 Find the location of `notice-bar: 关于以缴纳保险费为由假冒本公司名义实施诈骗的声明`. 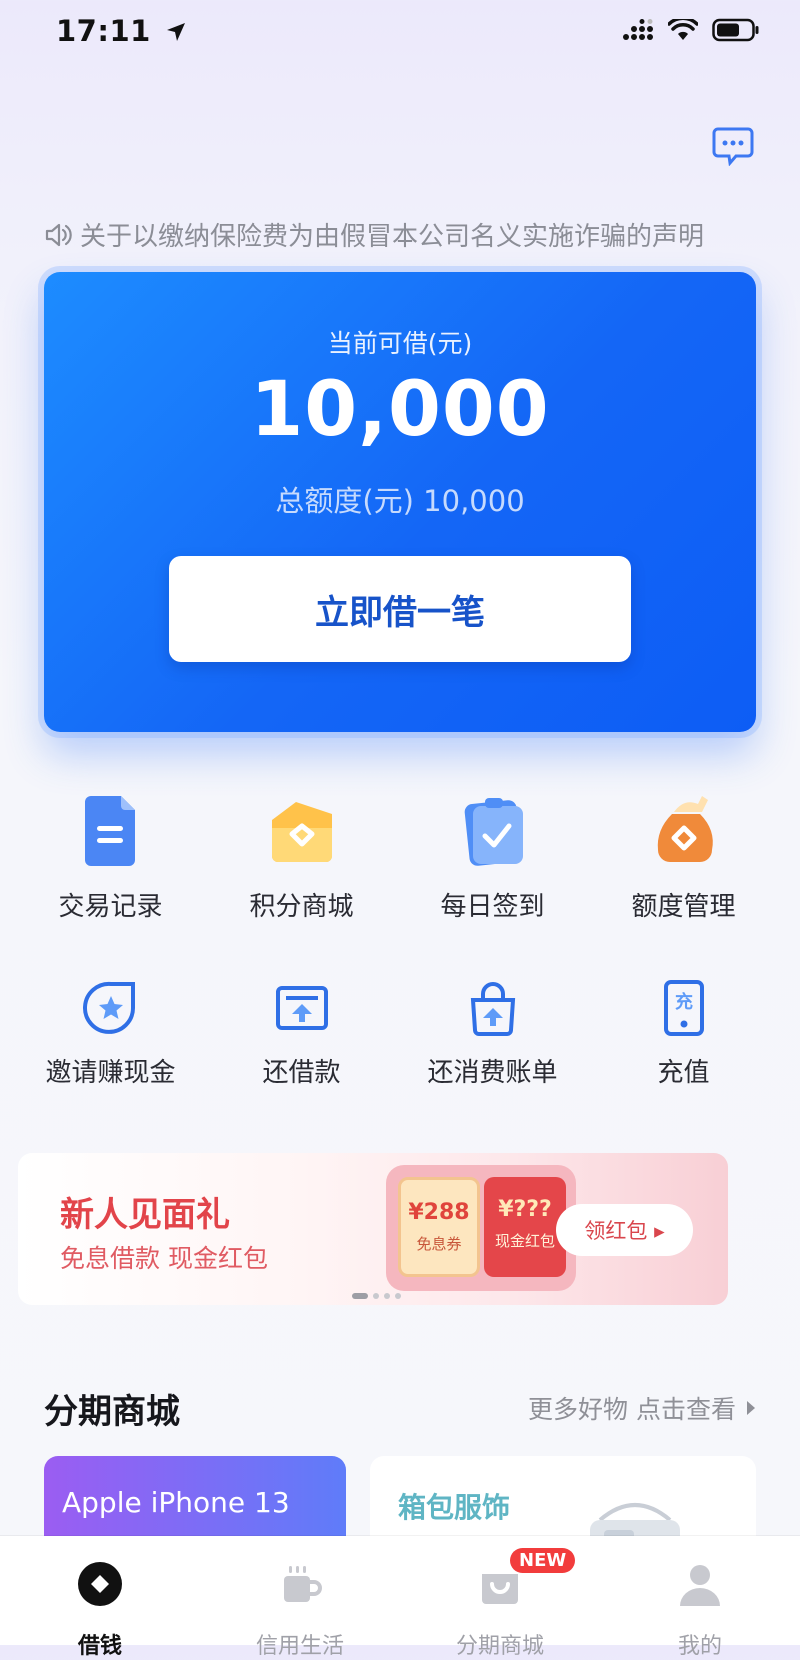

notice-bar: 关于以缴纳保险费为由假冒本公司名义实施诈骗的声明 is located at coordinates (374, 234).